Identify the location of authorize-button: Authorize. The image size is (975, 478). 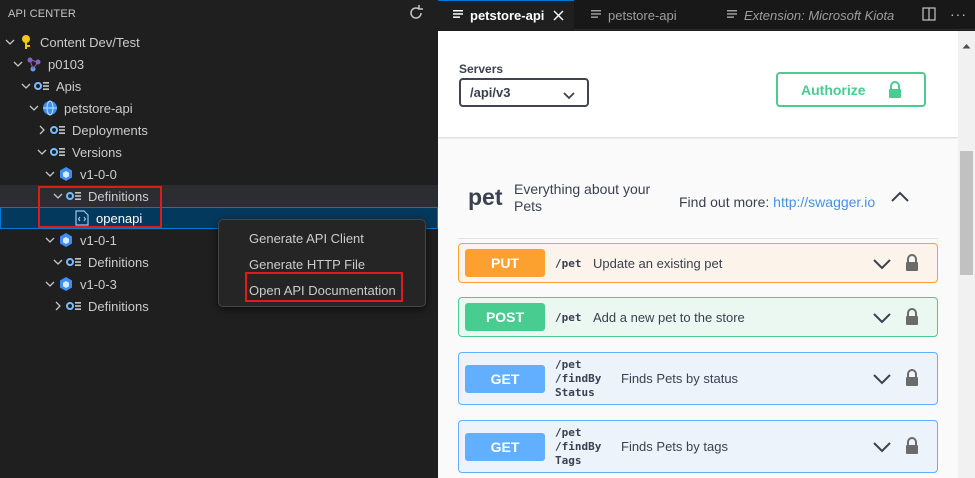
(851, 89).